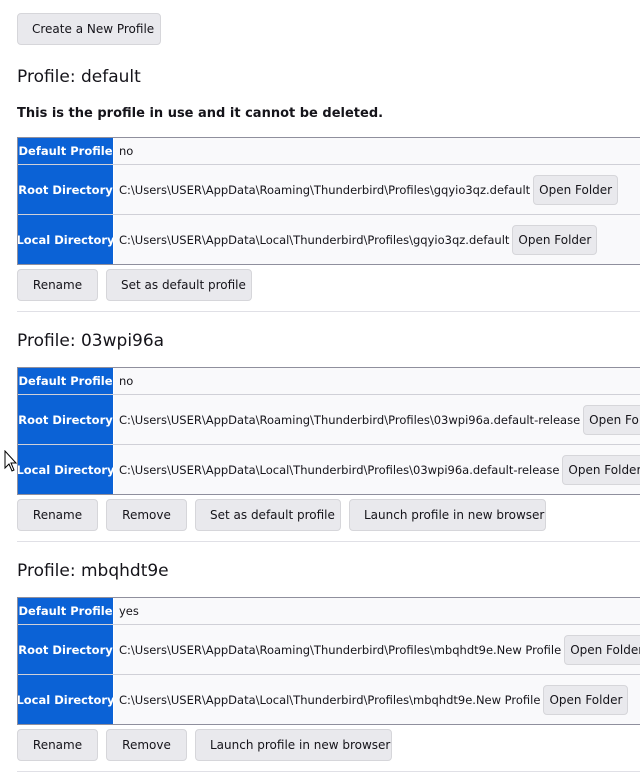 The height and width of the screenshot is (774, 640). What do you see at coordinates (377, 611) in the screenshot?
I see `default-profile-value: yes` at bounding box center [377, 611].